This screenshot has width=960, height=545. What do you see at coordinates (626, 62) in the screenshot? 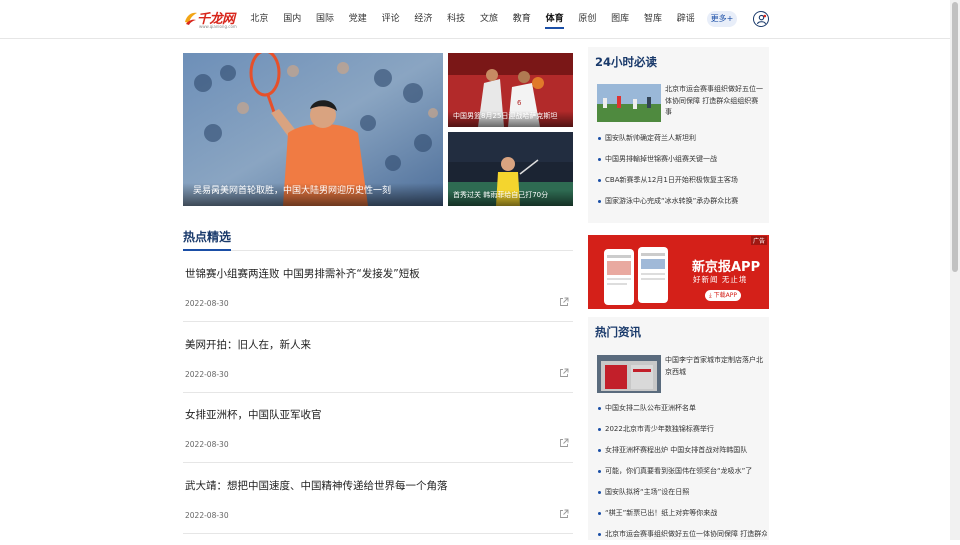
I see `read24-title: 24小时必读` at bounding box center [626, 62].